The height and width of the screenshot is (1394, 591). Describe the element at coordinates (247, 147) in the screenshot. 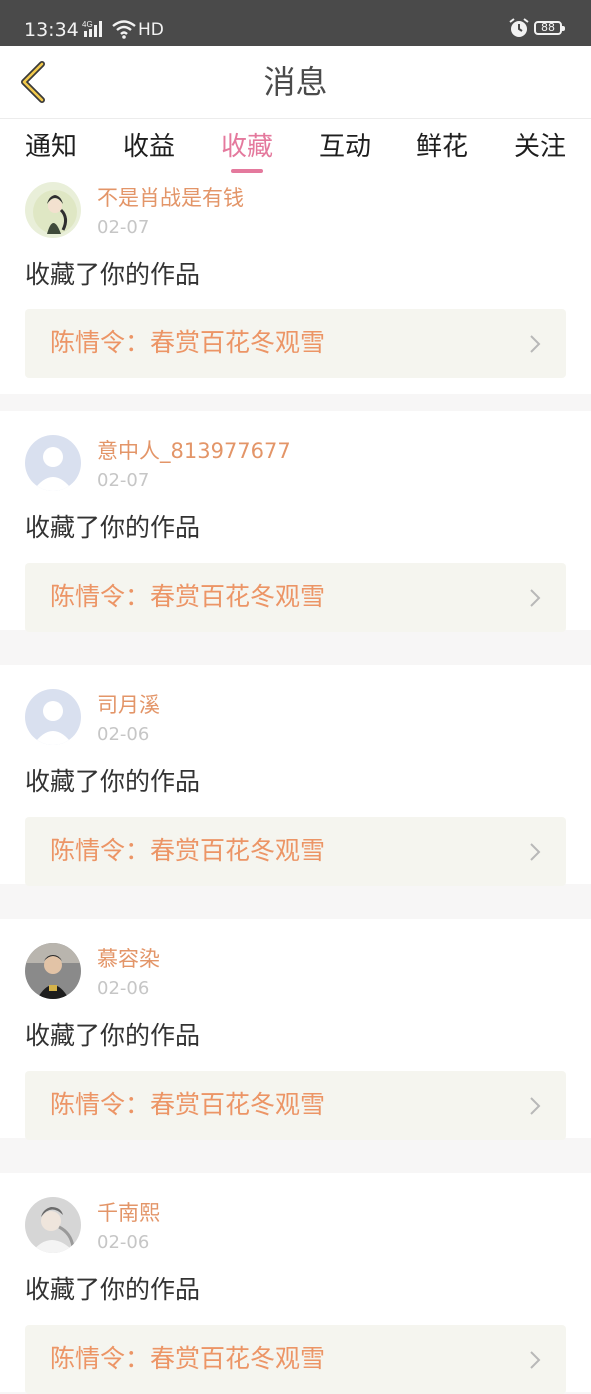

I see `tab-favorites: 收藏` at that location.